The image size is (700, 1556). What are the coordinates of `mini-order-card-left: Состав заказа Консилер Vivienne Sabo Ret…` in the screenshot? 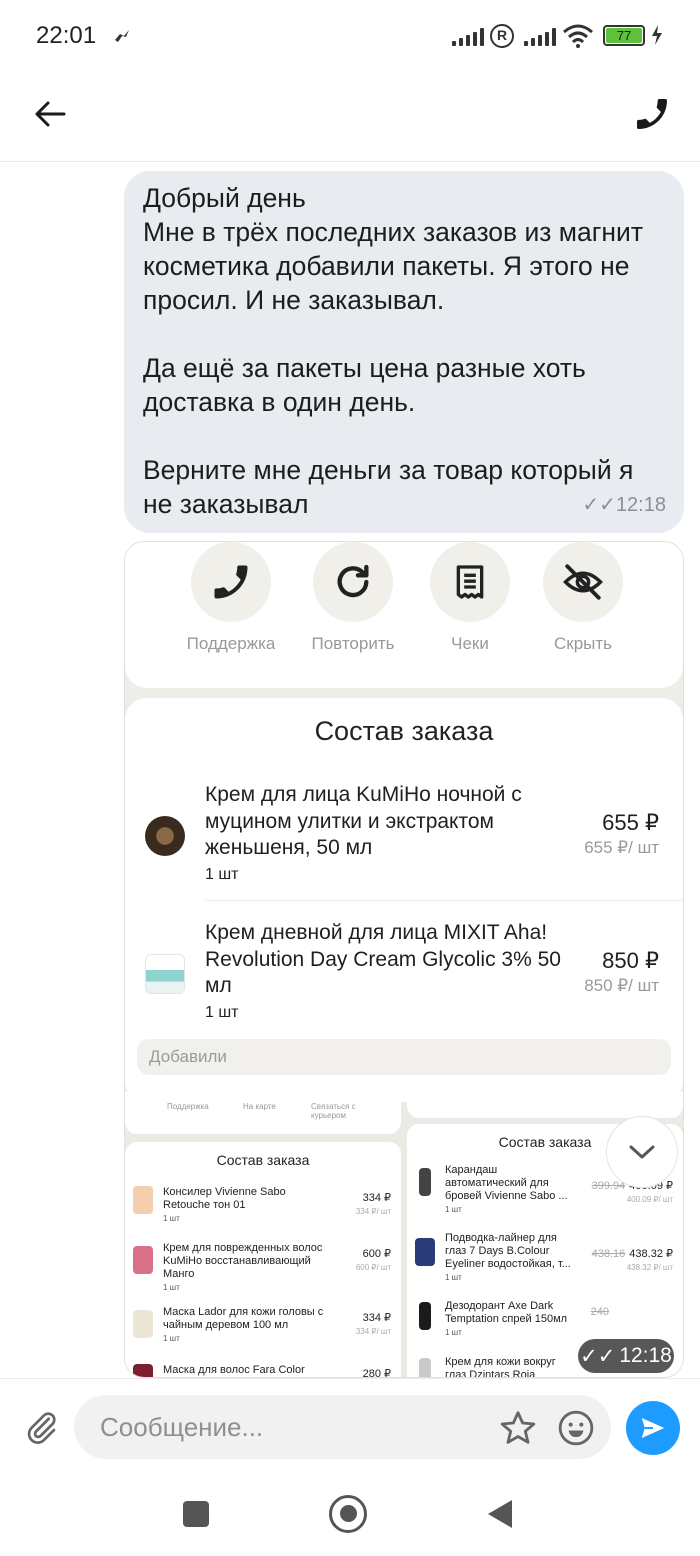 It's located at (263, 1259).